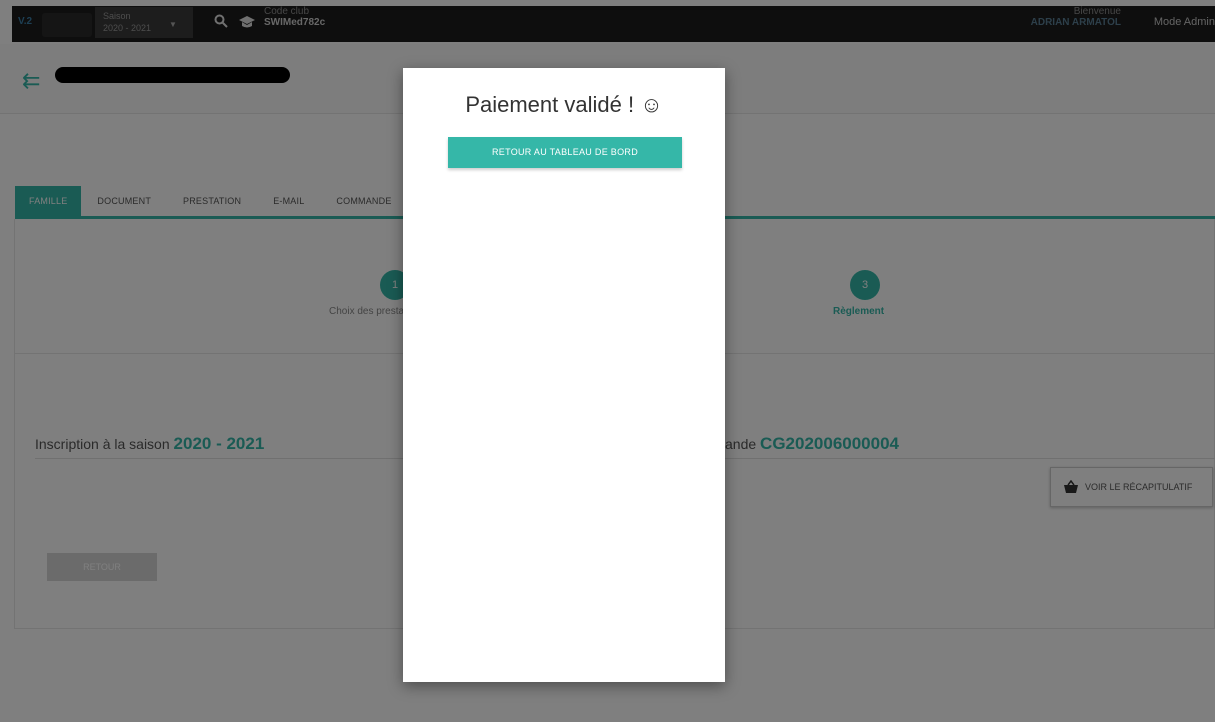  Describe the element at coordinates (565, 152) in the screenshot. I see `back-to-dashboard-button: RETOUR AU TABLEAU DE BORD` at that location.